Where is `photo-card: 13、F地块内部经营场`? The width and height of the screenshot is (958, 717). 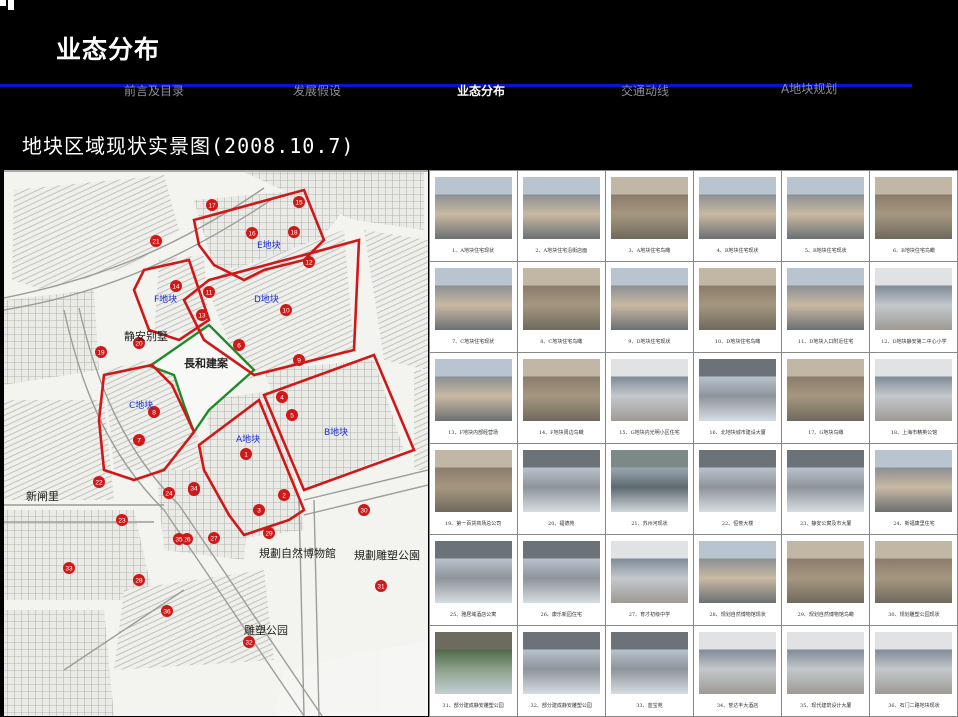 photo-card: 13、F地块内部经营场 is located at coordinates (473, 397).